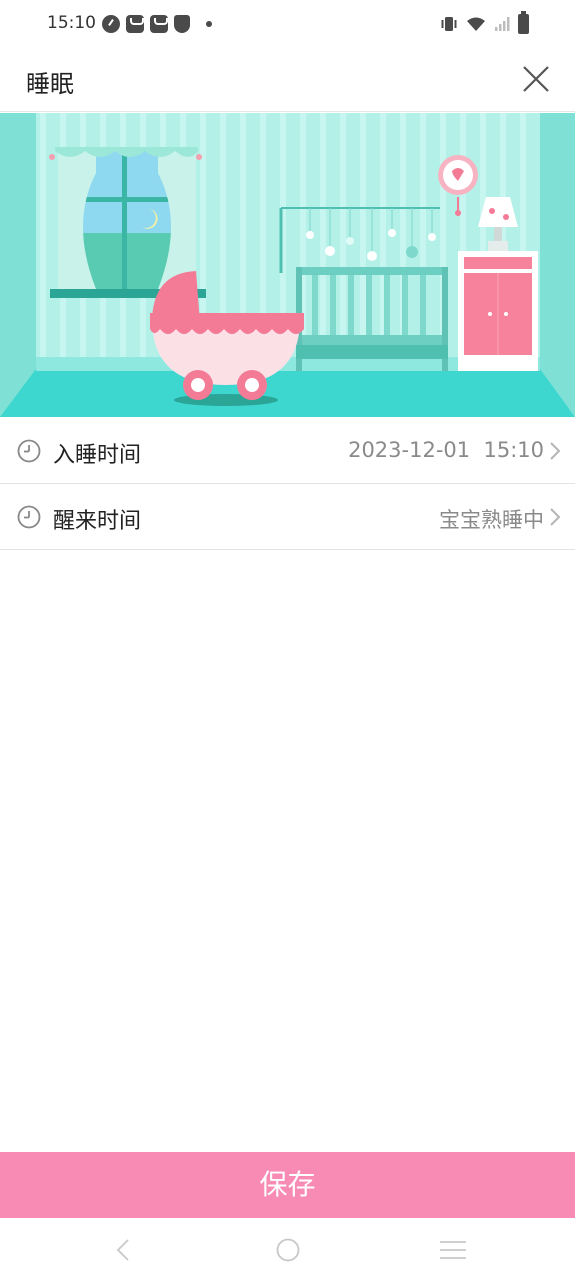 This screenshot has height=1280, width=575. Describe the element at coordinates (287, 517) in the screenshot. I see `wake-time-row: 醒来时间 宝宝熟睡中` at that location.